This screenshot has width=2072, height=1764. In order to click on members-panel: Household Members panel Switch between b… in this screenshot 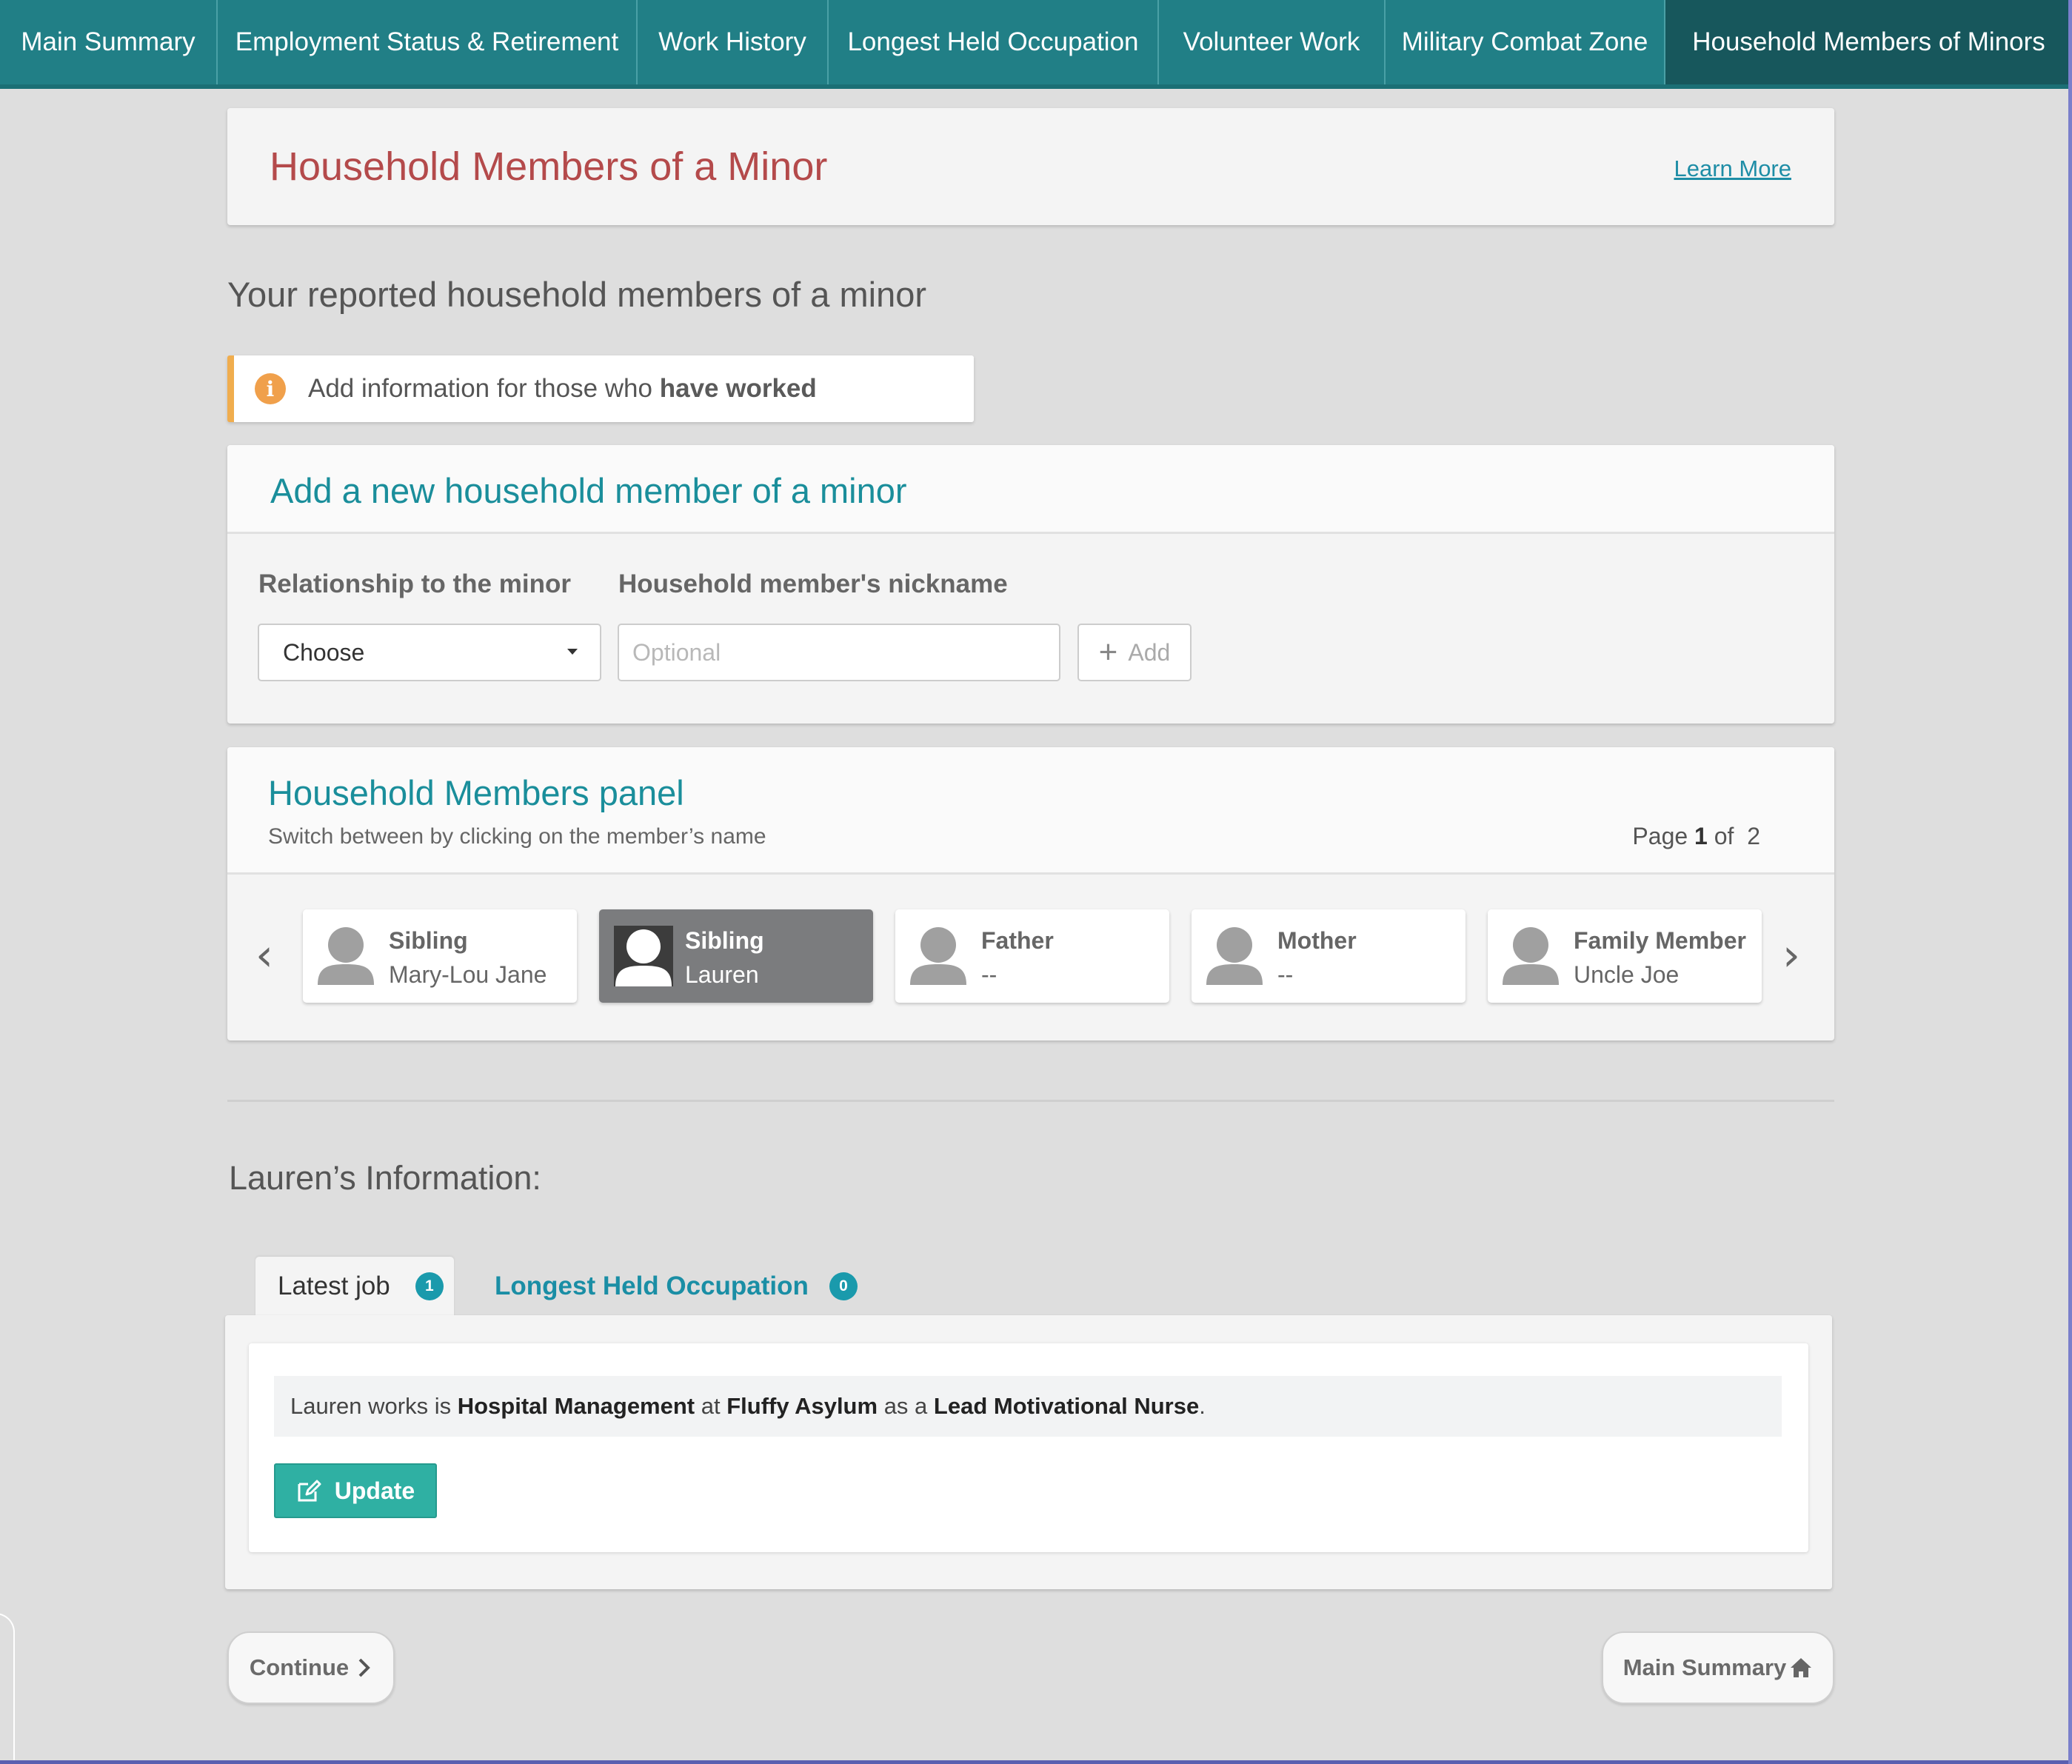, I will do `click(1030, 893)`.